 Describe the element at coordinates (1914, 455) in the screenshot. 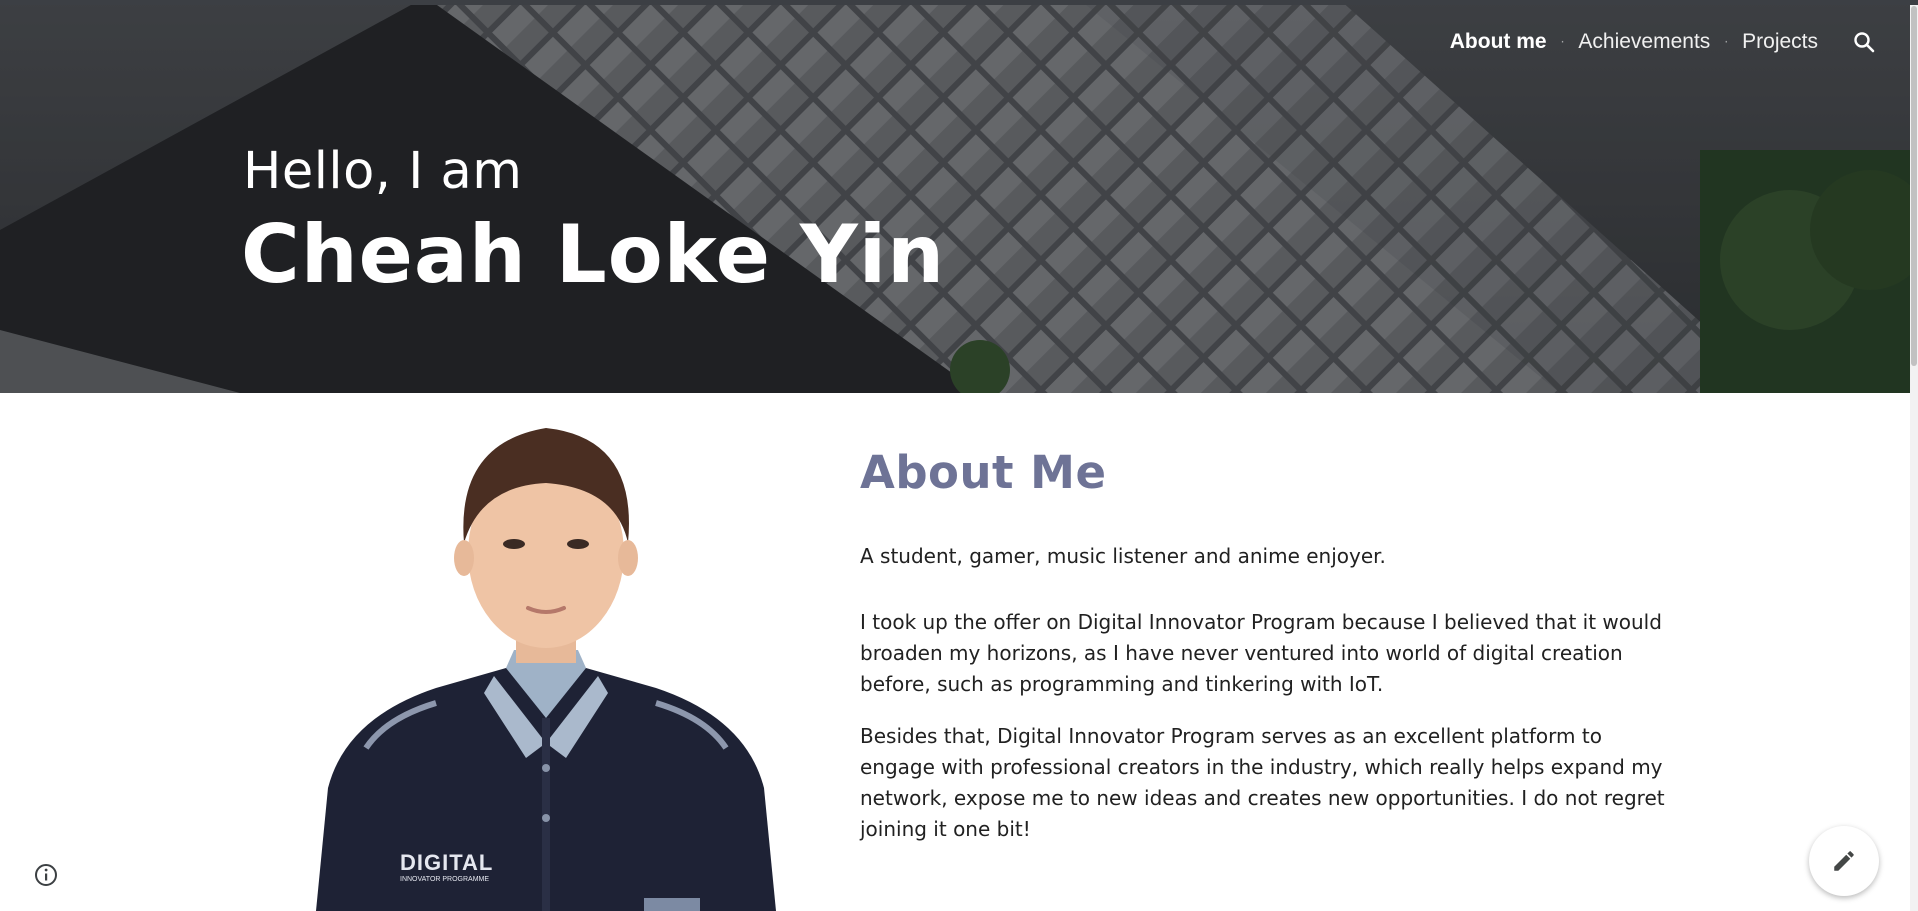

I see `page-scrollbar` at that location.